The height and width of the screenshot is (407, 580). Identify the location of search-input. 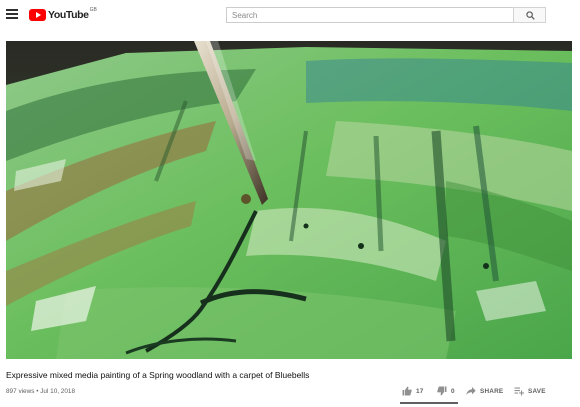
(369, 15).